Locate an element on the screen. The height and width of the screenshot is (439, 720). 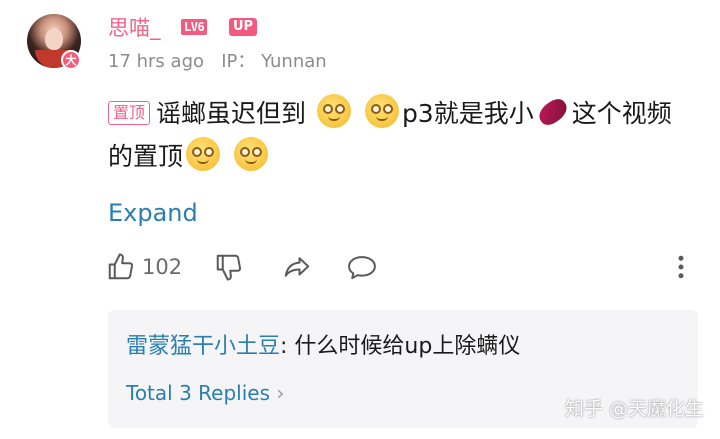
comment-text-part1: 谣螂虽迟但到 is located at coordinates (231, 113).